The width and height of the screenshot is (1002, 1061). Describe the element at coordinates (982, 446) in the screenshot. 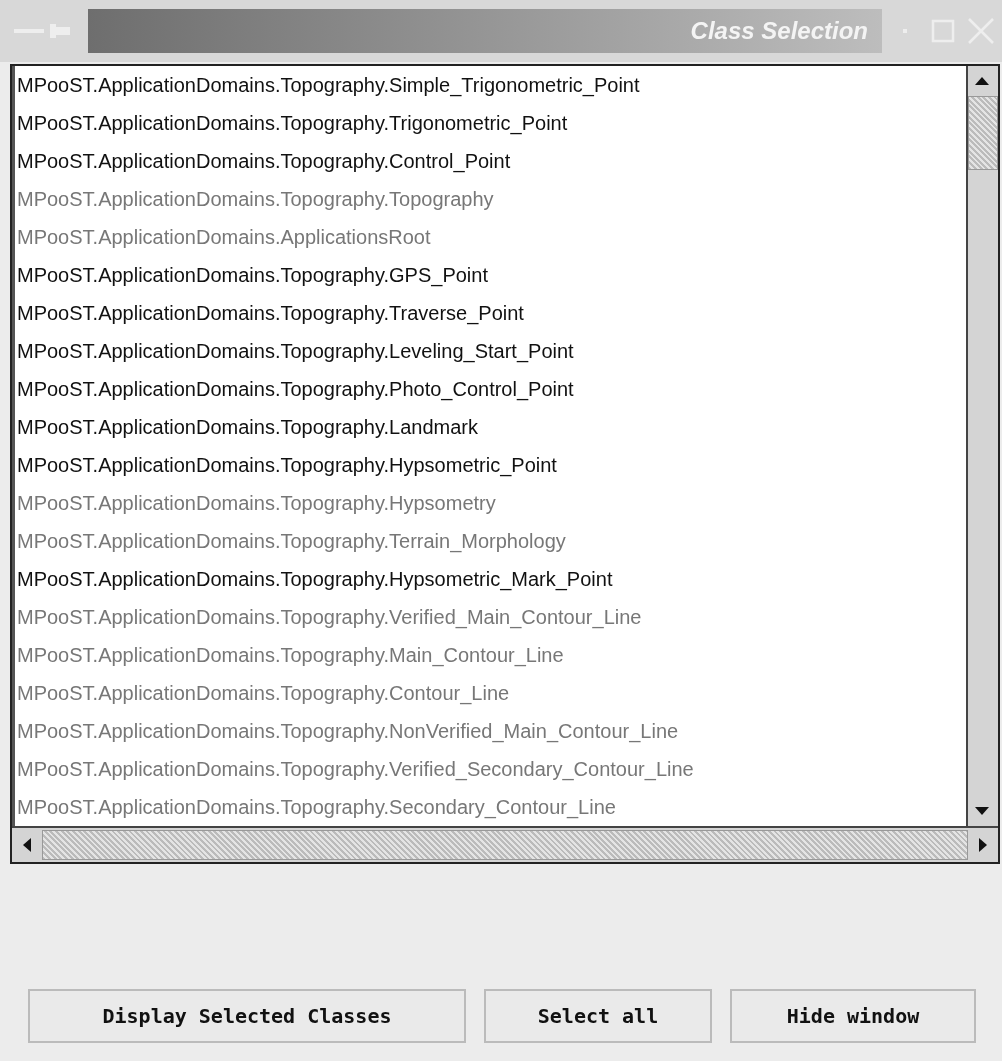

I see `vertical-scrollbar` at that location.